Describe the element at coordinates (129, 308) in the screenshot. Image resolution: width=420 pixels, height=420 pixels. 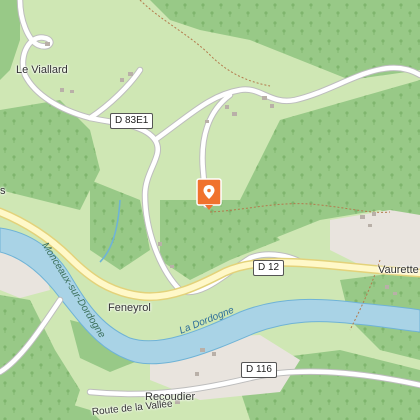
I see `place-label-feneyrol: Feneyrol` at that location.